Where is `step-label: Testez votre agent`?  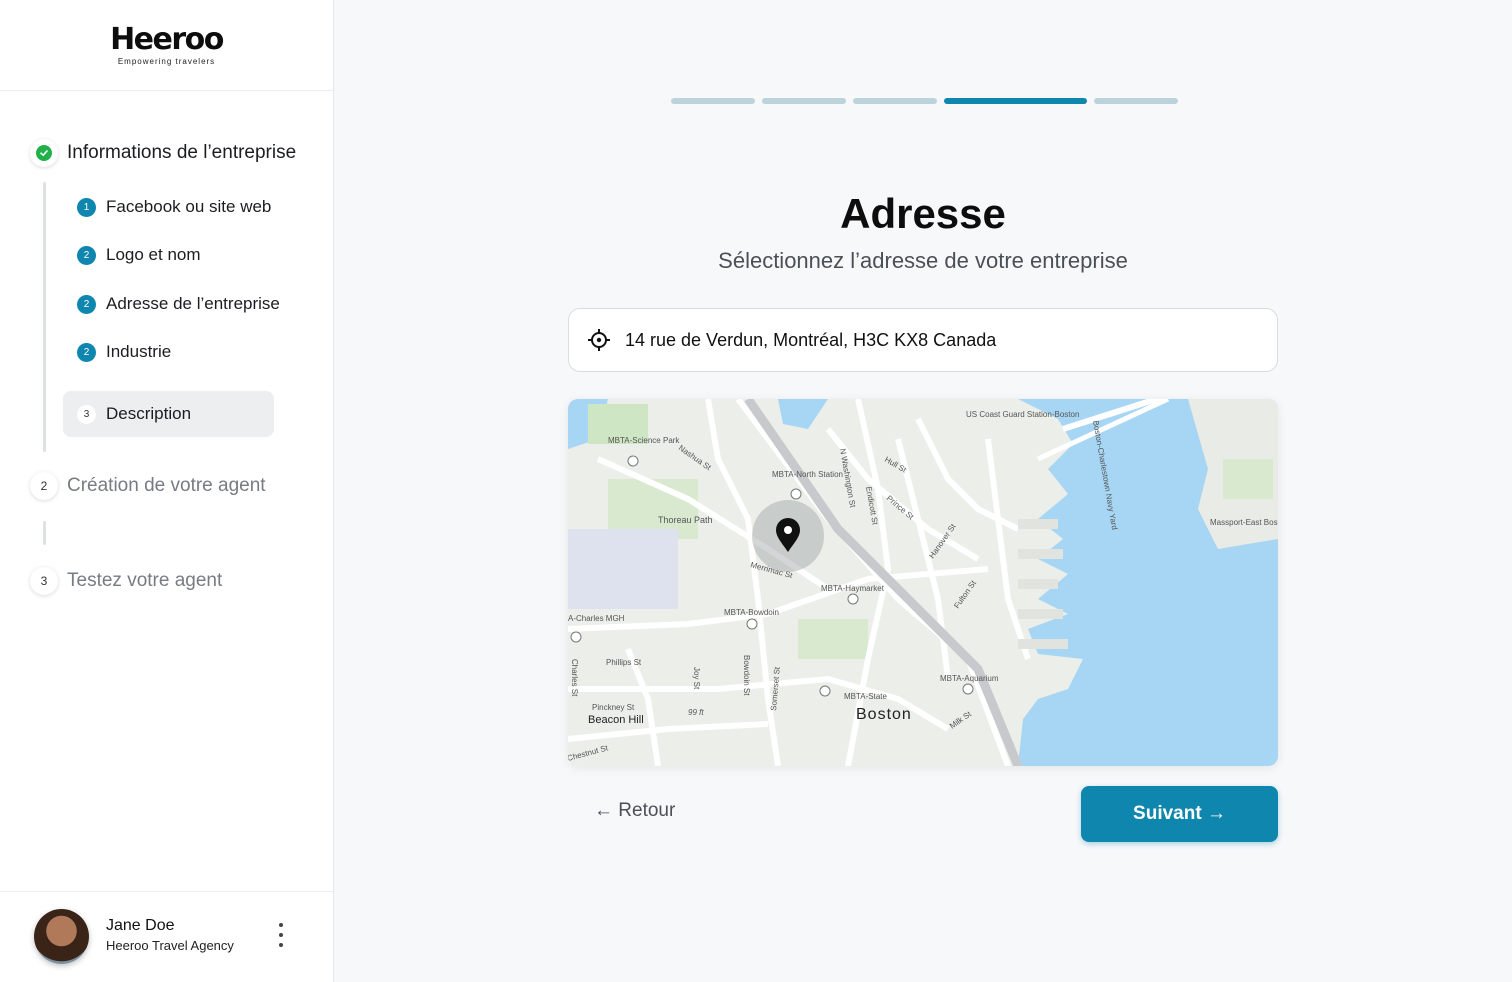 step-label: Testez votre agent is located at coordinates (145, 580).